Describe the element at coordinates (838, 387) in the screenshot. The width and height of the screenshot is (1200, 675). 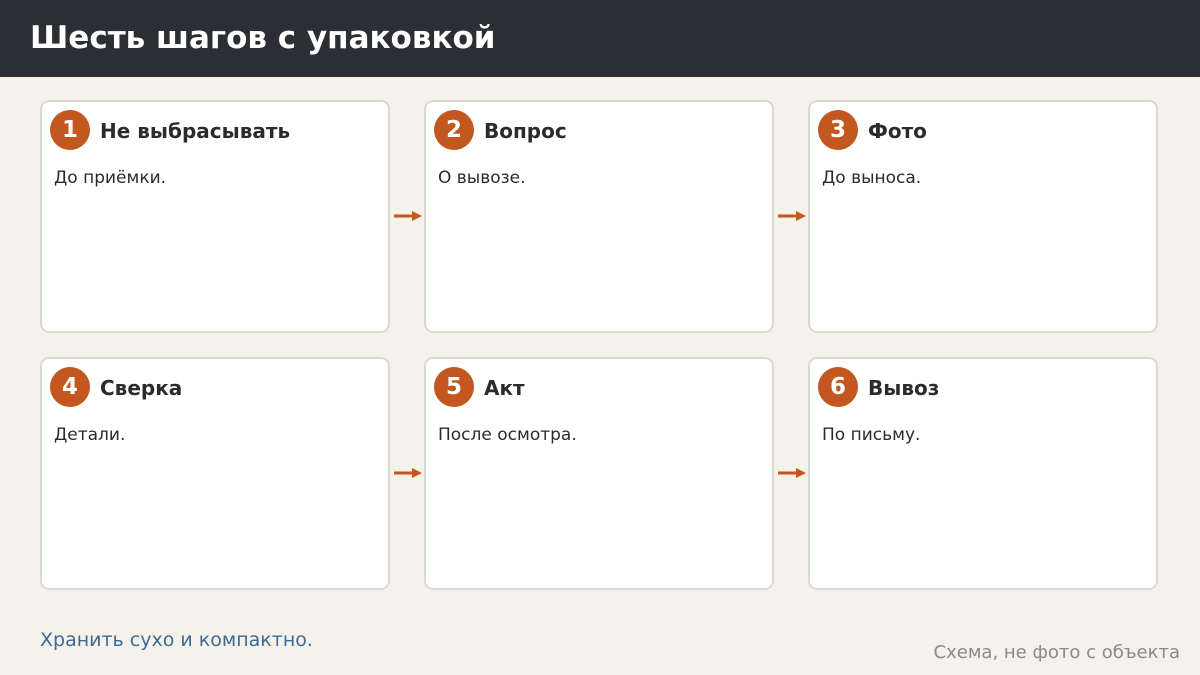
I see `step-number-badge: 6` at that location.